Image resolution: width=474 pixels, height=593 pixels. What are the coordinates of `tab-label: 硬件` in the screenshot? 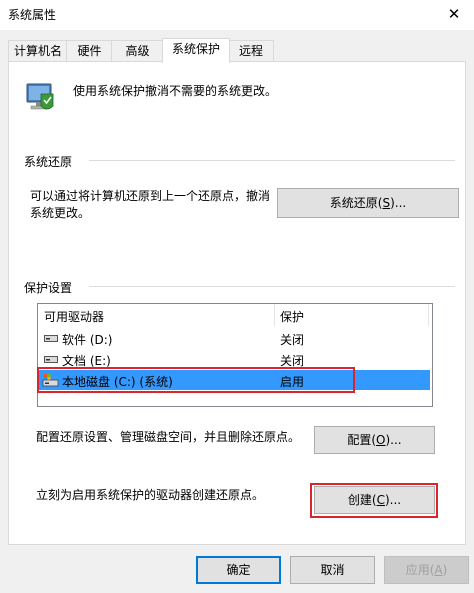 It's located at (89, 51).